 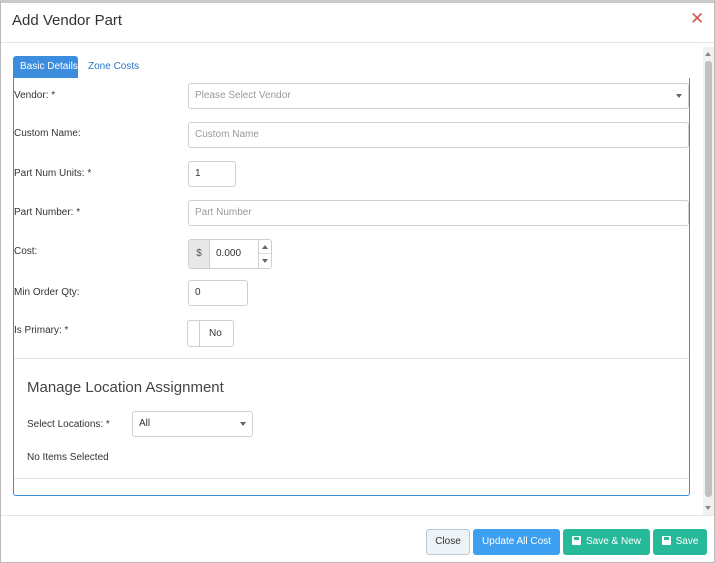 What do you see at coordinates (708, 54) in the screenshot?
I see `scroll-up-icon` at bounding box center [708, 54].